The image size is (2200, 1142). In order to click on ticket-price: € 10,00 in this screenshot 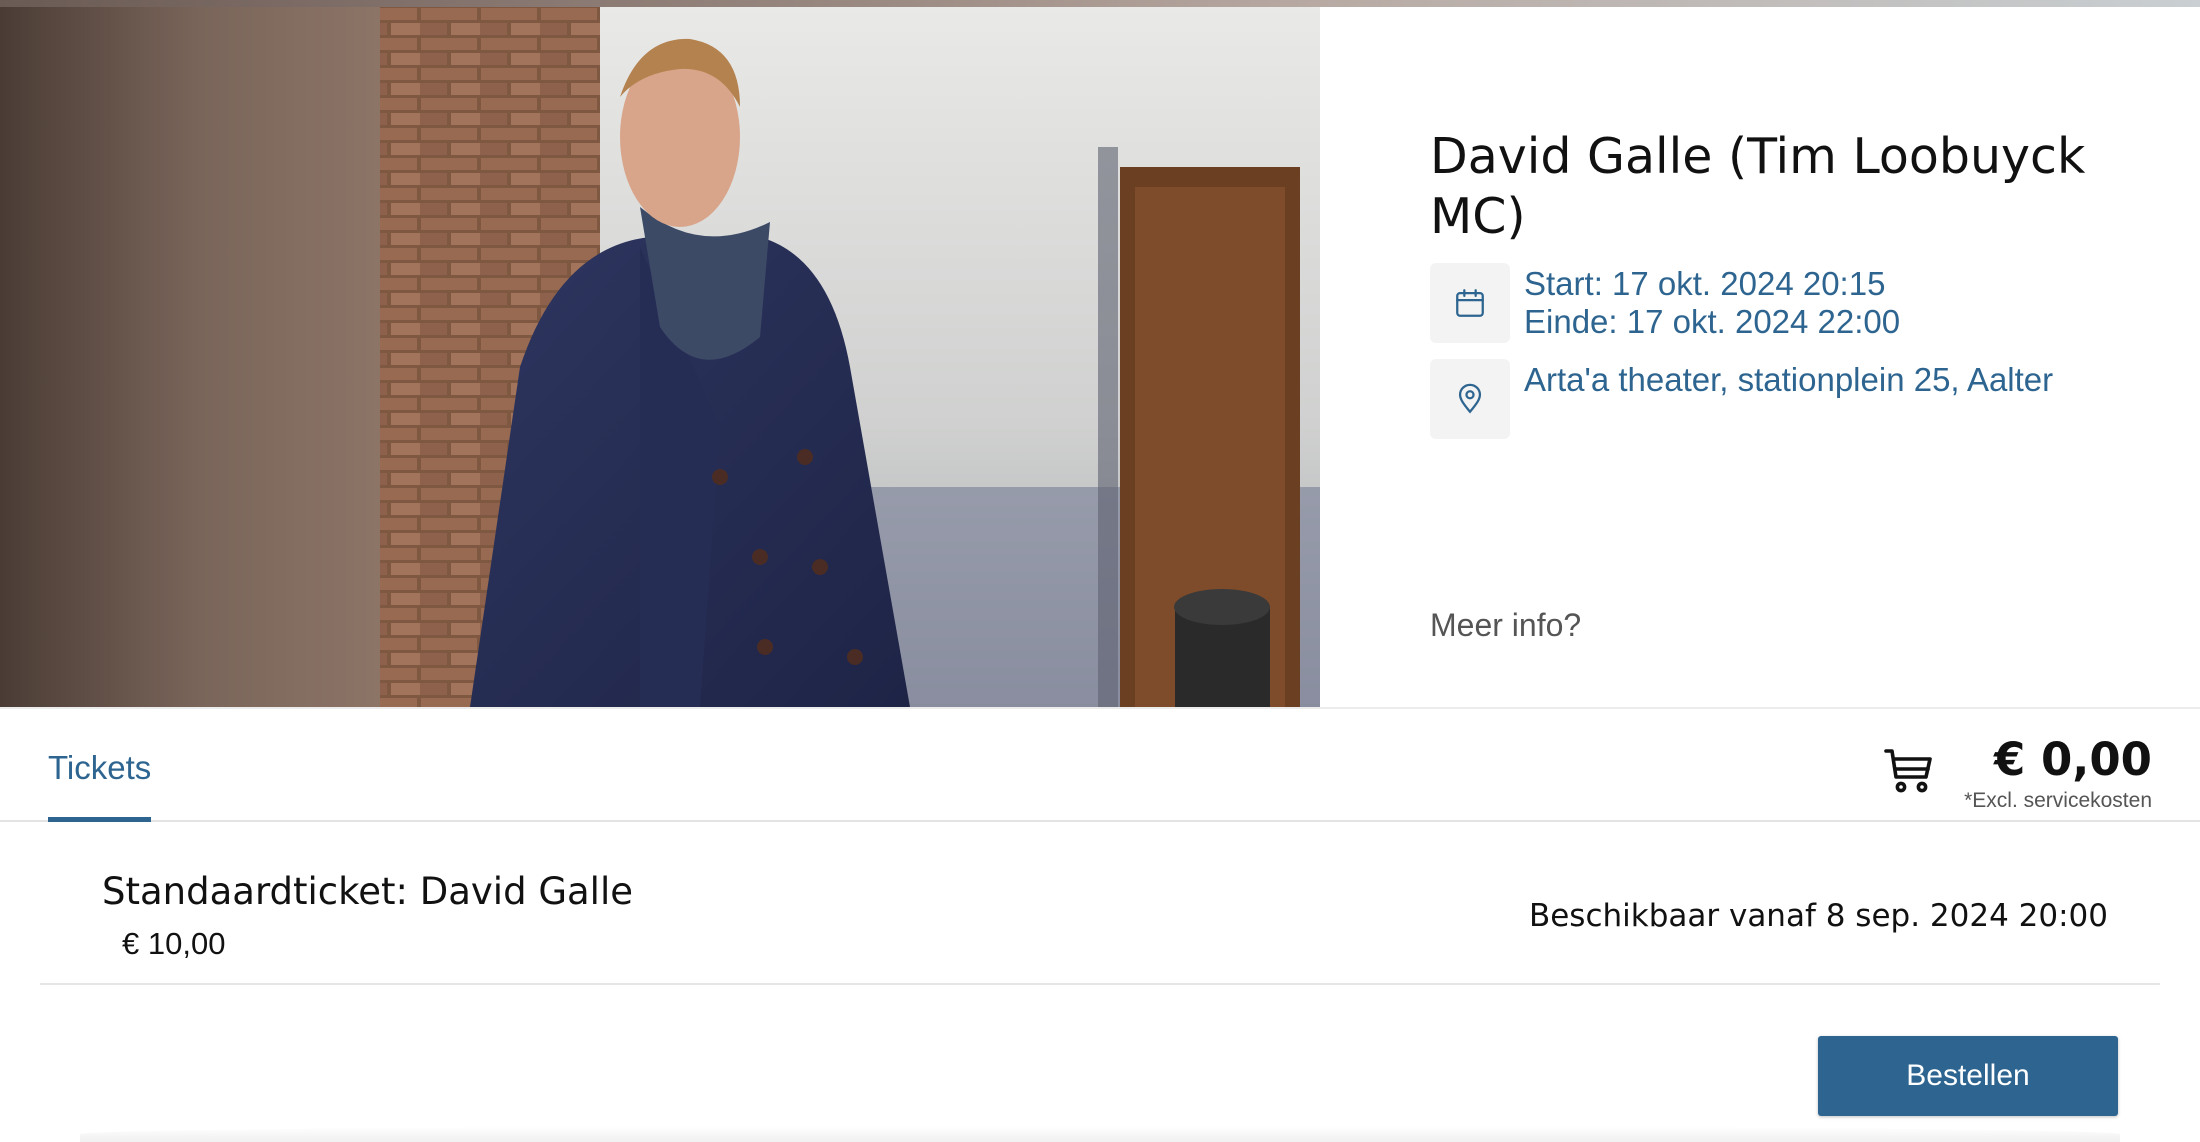, I will do `click(174, 943)`.